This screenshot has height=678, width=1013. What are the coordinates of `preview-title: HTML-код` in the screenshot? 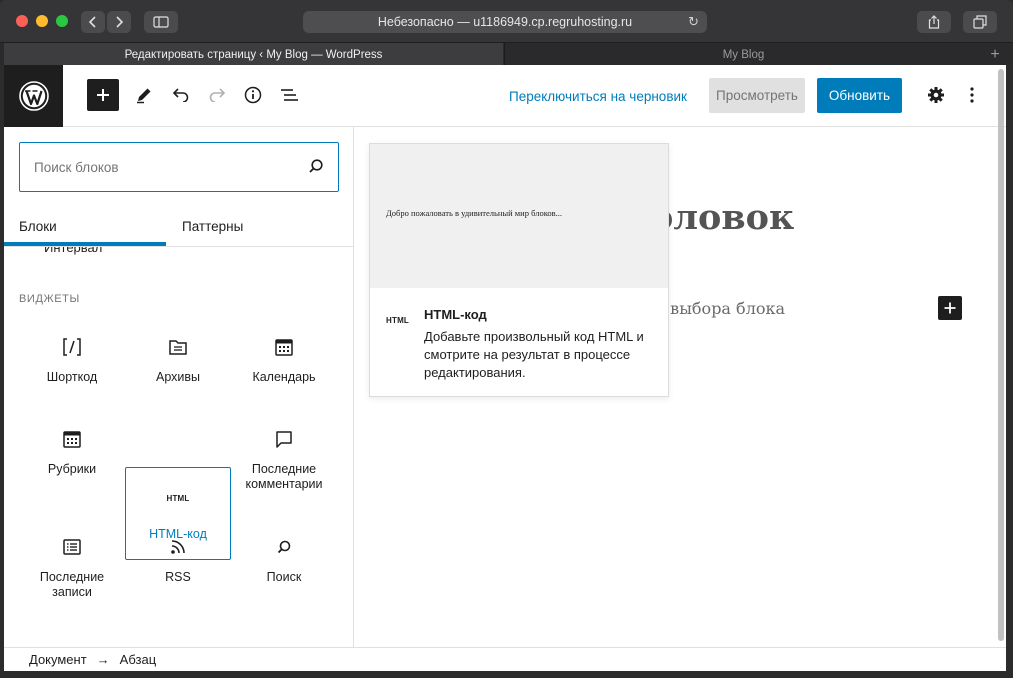 It's located at (455, 314).